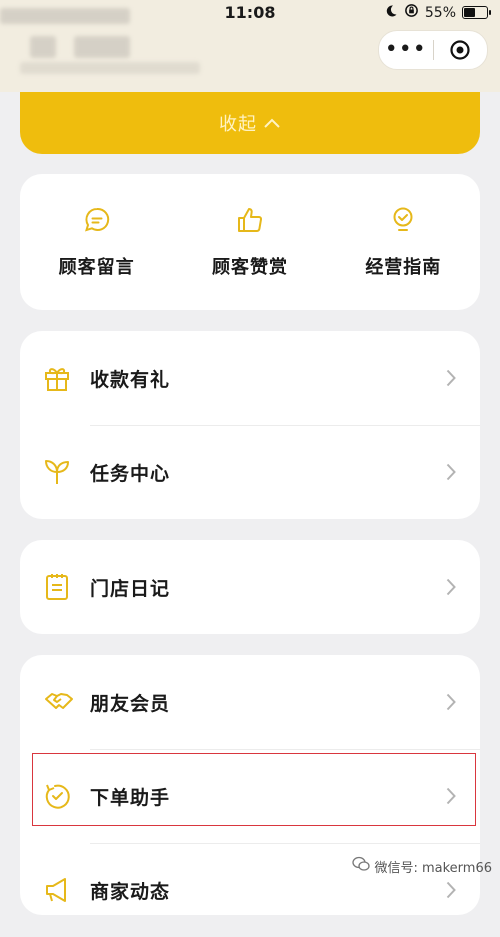 The height and width of the screenshot is (937, 500). What do you see at coordinates (238, 124) in the screenshot?
I see `collapse-label: 收起` at bounding box center [238, 124].